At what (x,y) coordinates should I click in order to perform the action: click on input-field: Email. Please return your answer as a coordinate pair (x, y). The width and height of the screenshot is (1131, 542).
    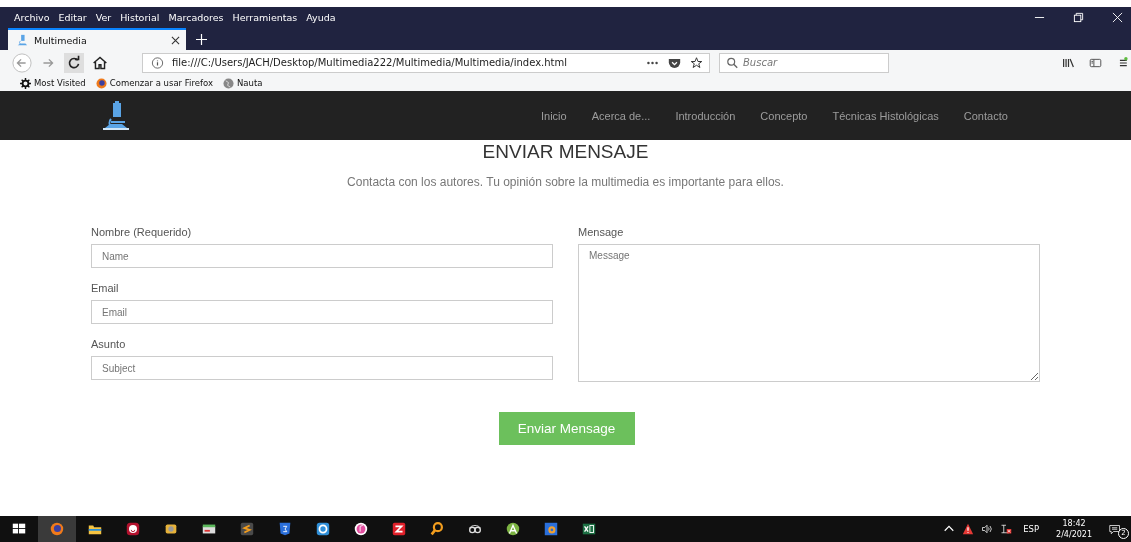
    Looking at the image, I should click on (322, 312).